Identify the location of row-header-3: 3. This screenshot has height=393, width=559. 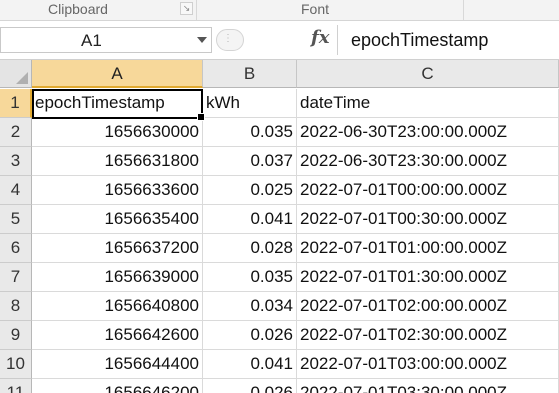
(16, 161).